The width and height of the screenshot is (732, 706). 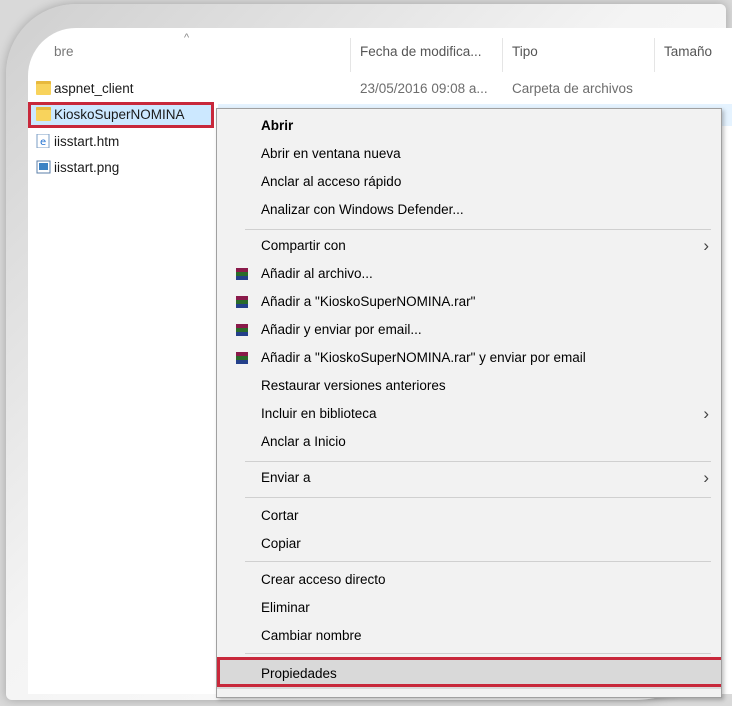 I want to click on column-size: Tamaño, so click(x=688, y=51).